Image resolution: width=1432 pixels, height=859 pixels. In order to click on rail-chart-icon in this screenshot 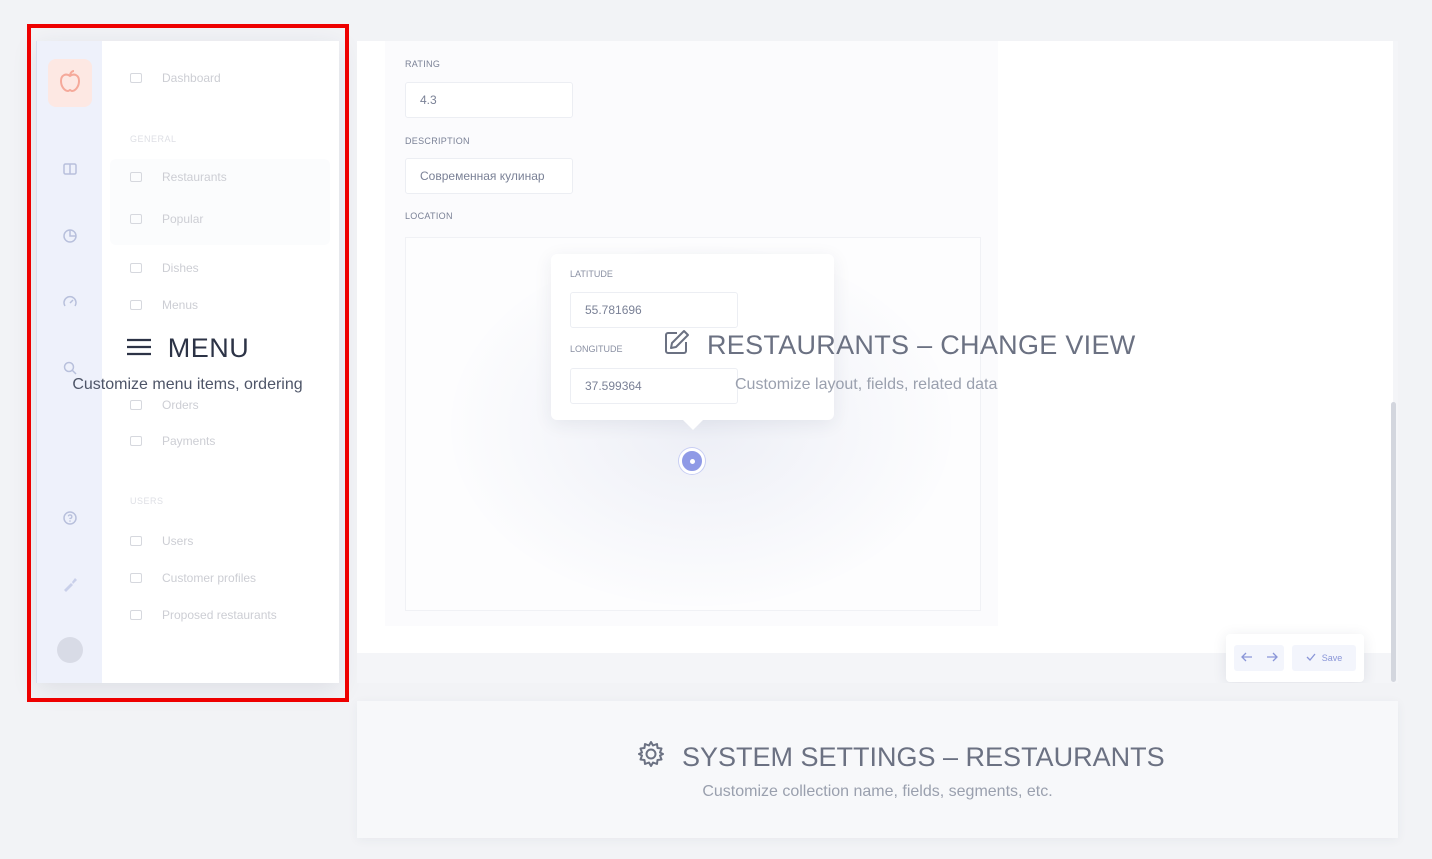, I will do `click(70, 236)`.